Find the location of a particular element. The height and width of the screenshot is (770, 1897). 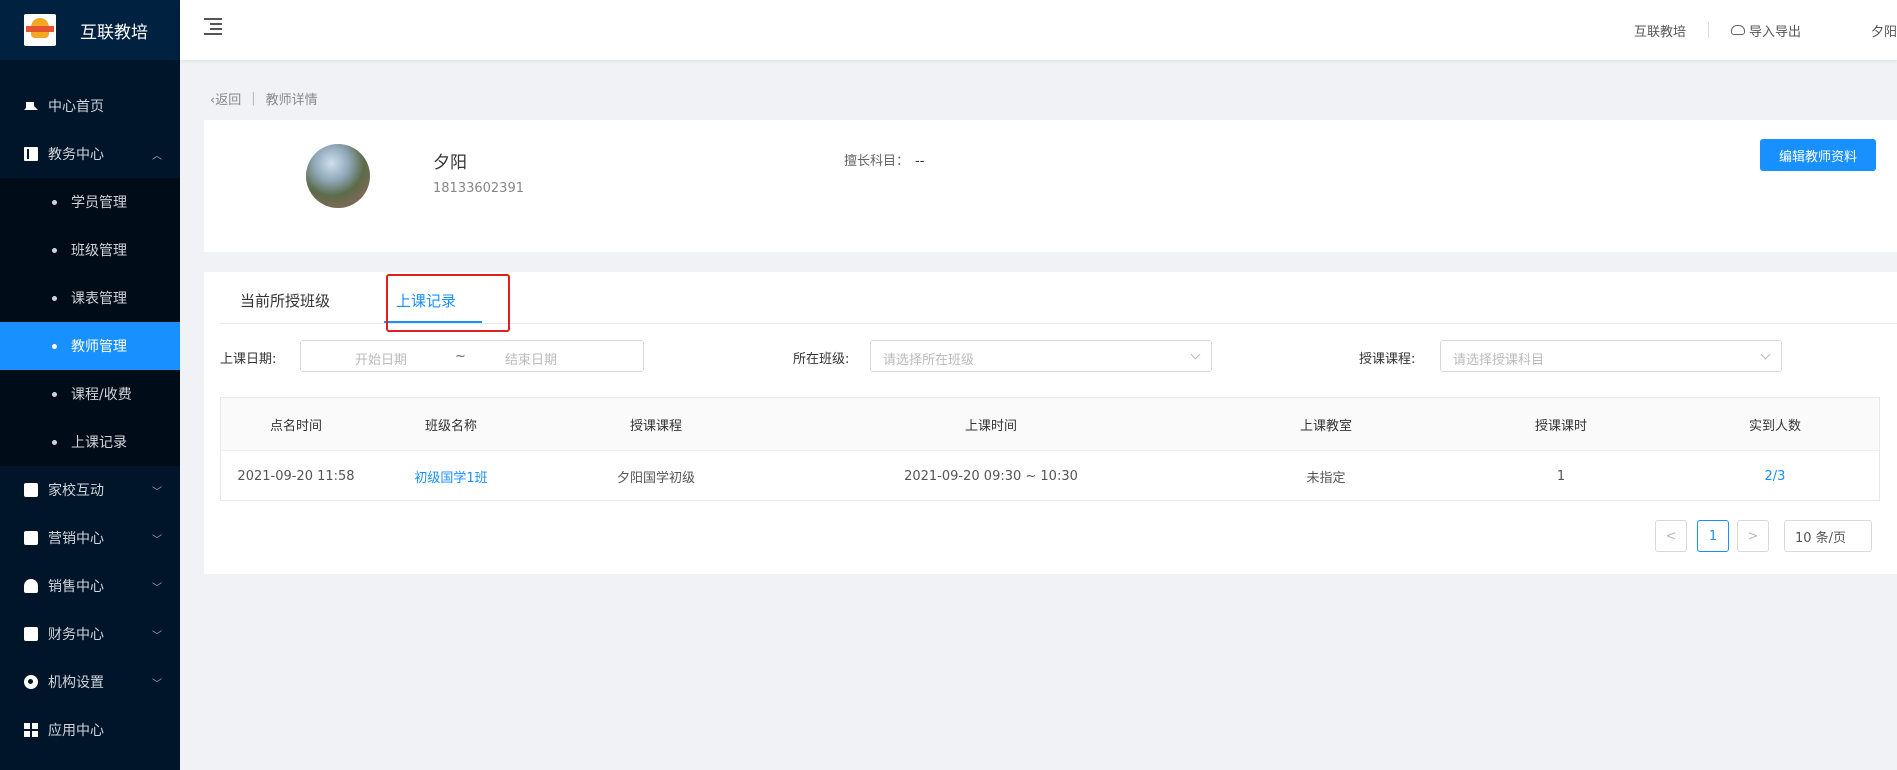

sidebar-subitem-records: 上课记录 is located at coordinates (90, 442).